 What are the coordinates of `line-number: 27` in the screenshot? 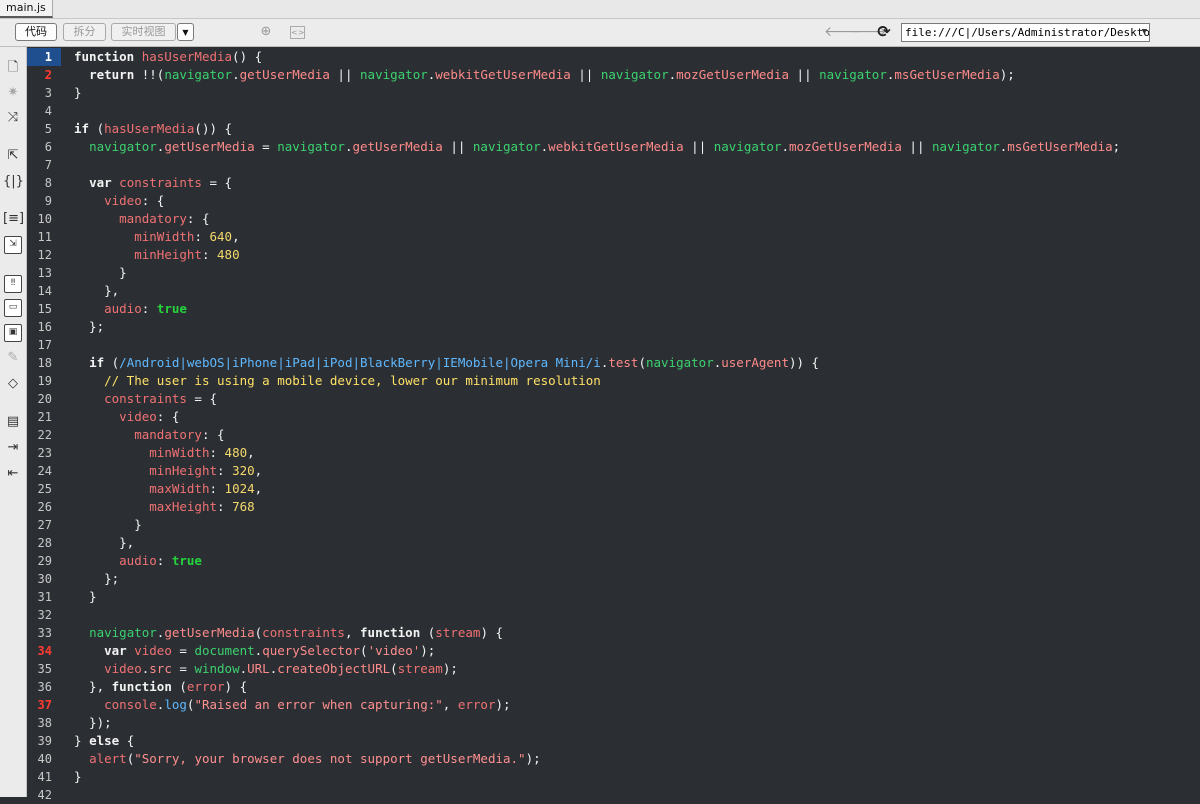 It's located at (39, 525).